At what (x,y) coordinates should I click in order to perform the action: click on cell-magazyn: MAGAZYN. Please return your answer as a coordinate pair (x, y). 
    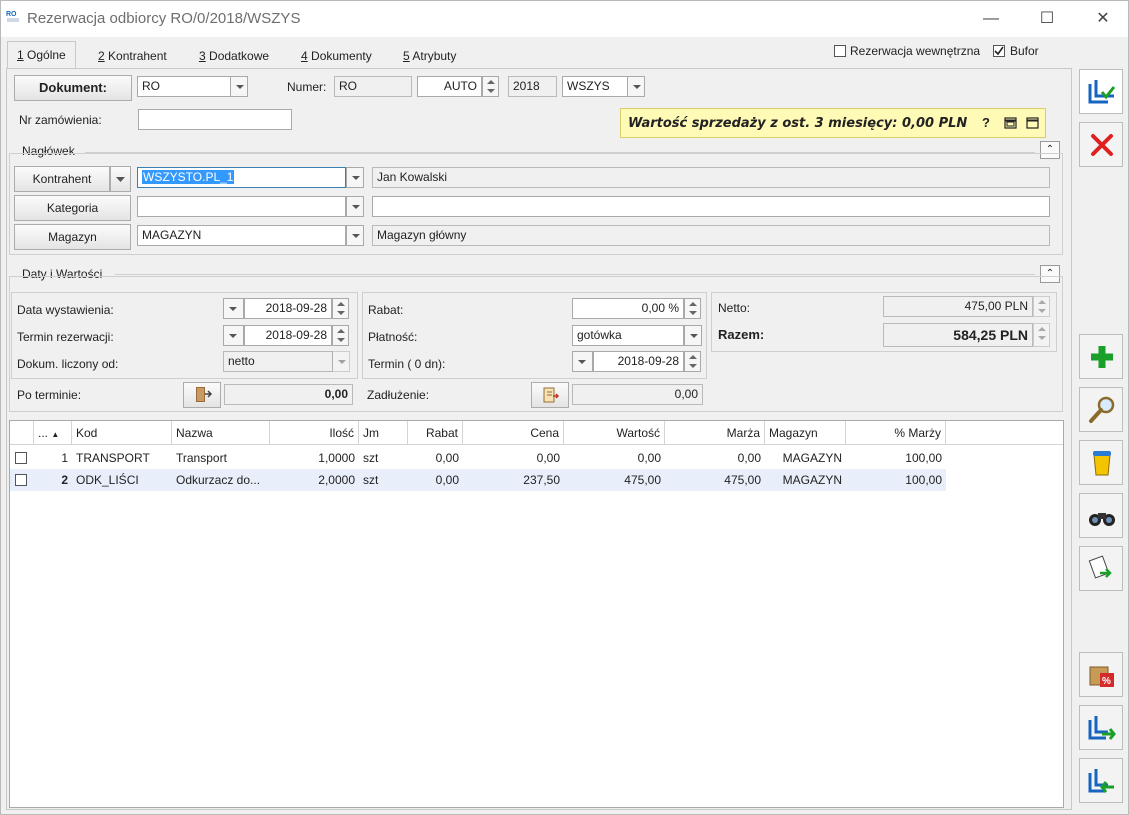
    Looking at the image, I should click on (812, 458).